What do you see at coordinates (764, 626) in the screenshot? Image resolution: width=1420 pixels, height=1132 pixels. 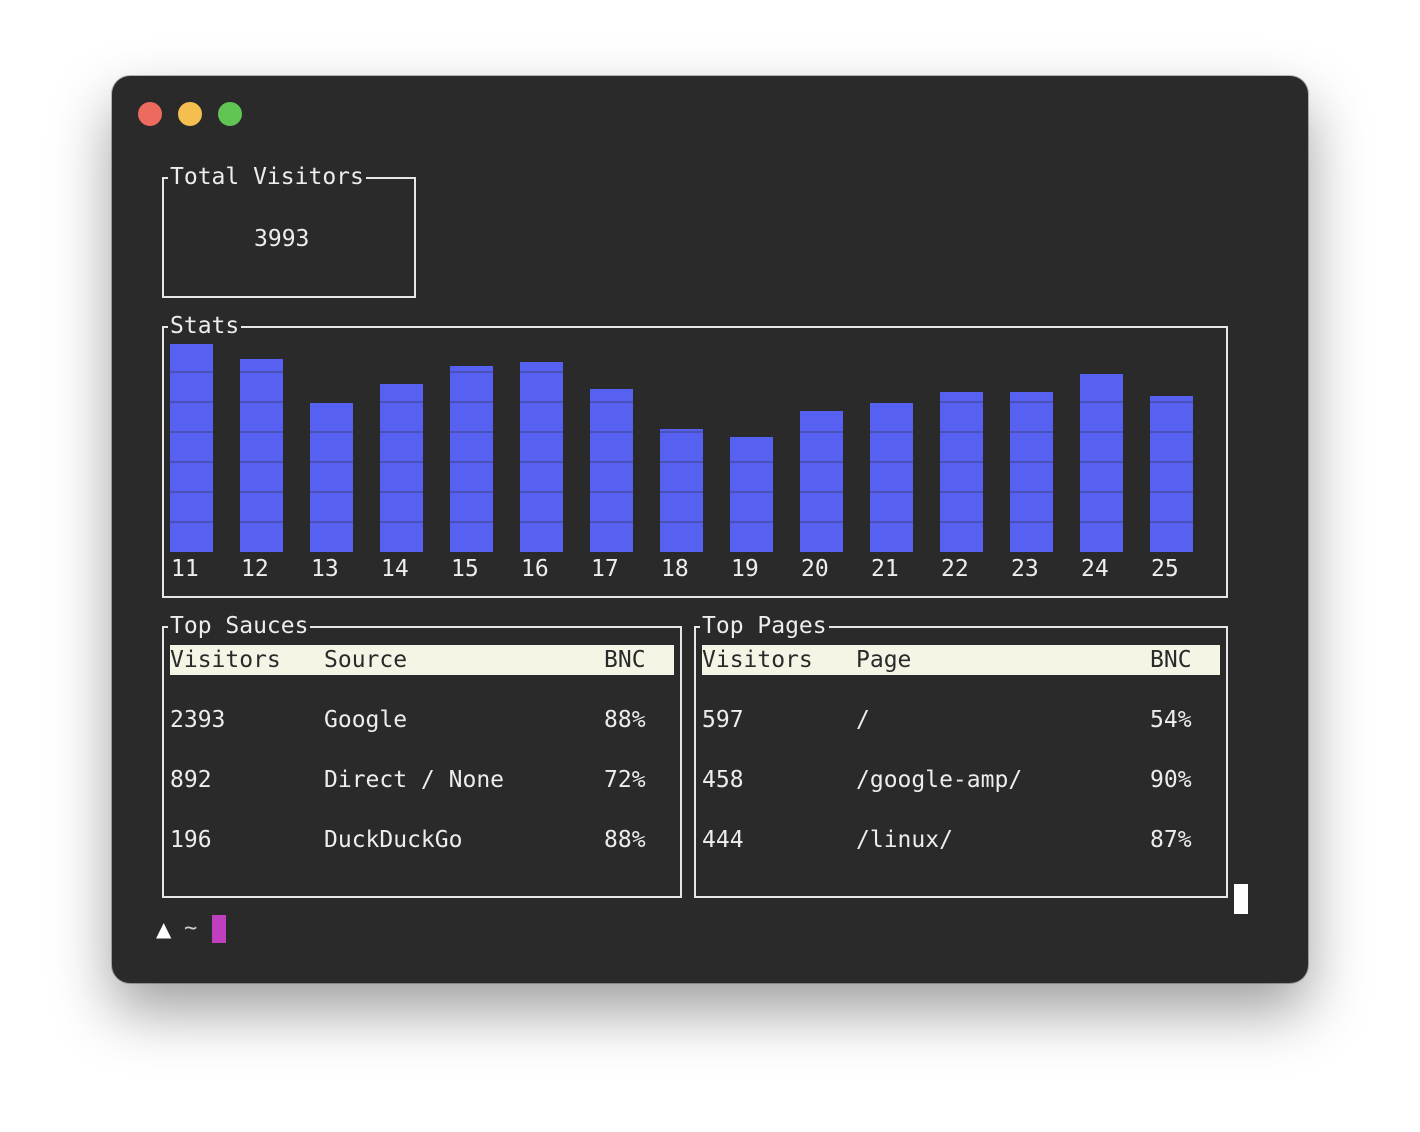 I see `top-pages-title: Top Pages` at bounding box center [764, 626].